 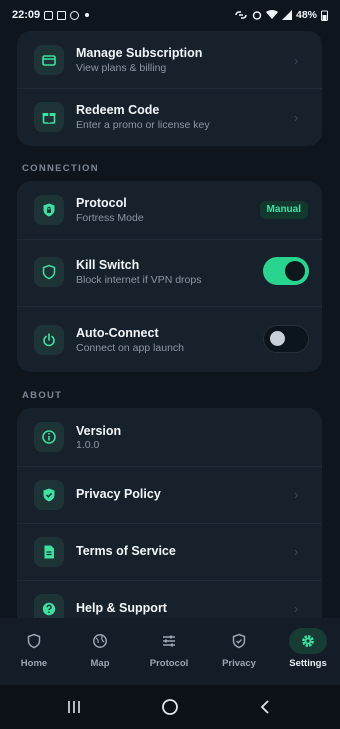 What do you see at coordinates (88, 445) in the screenshot?
I see `version-value: 1.0.0` at bounding box center [88, 445].